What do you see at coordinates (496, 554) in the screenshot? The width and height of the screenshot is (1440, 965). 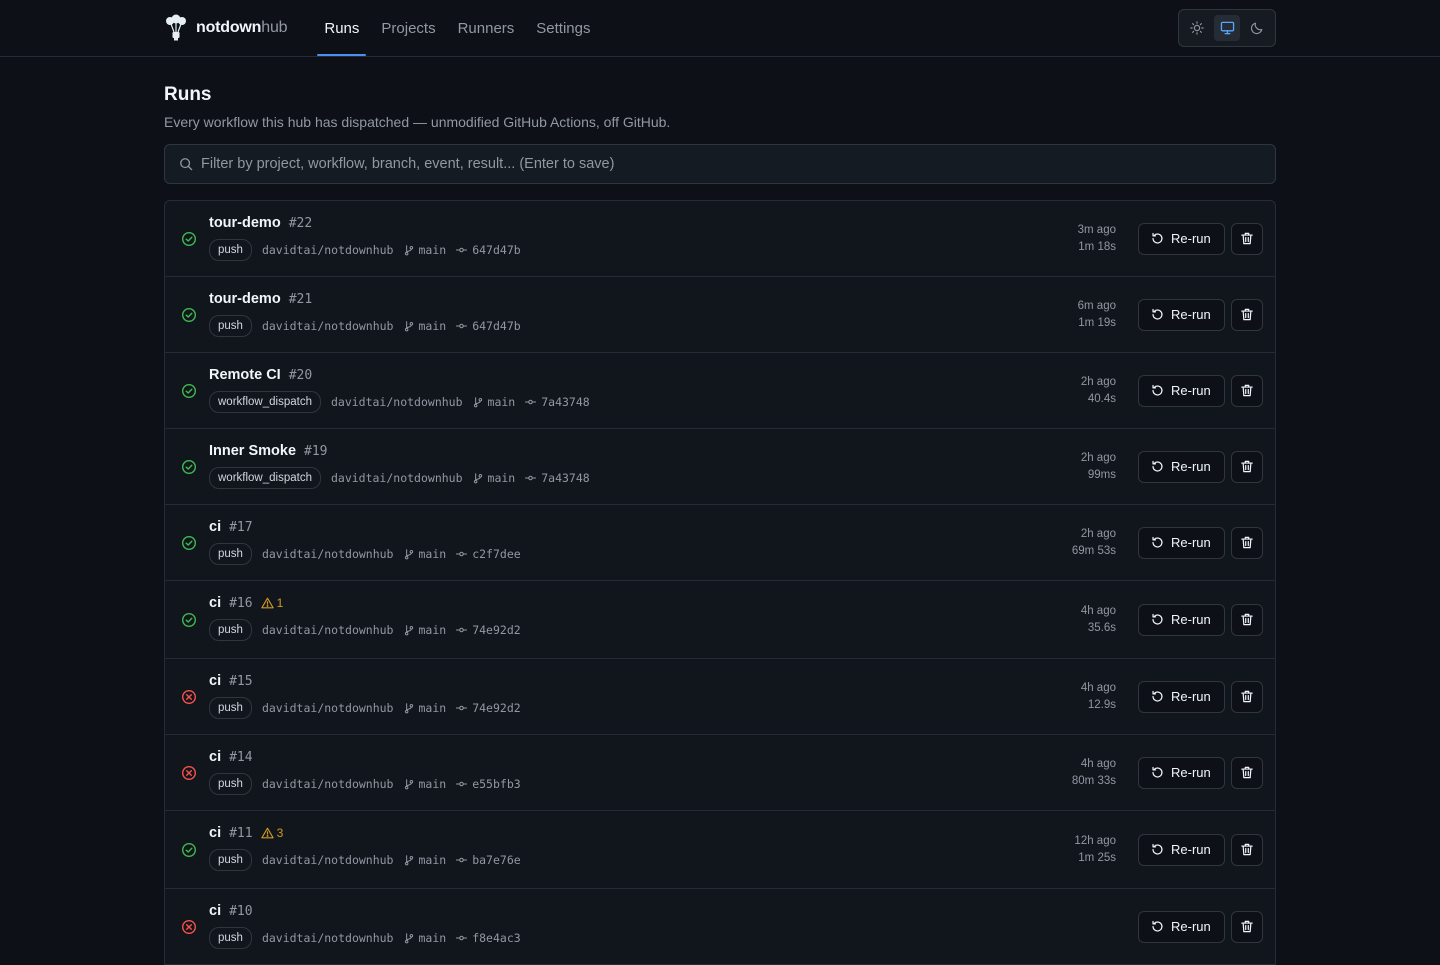 I see `commit-sha: c2f7dee` at bounding box center [496, 554].